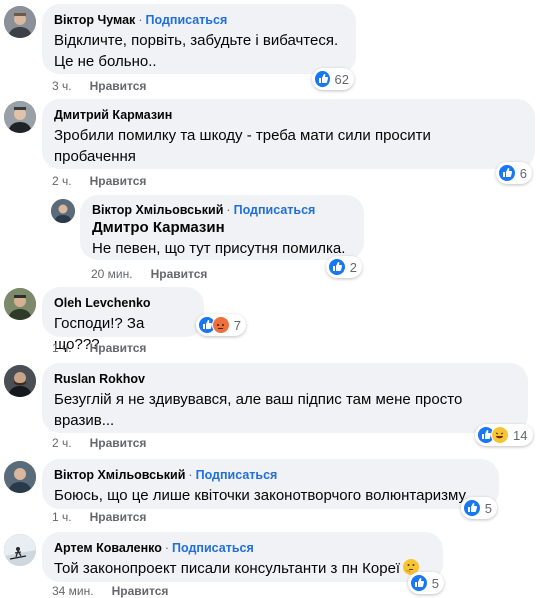 The image size is (554, 598). I want to click on comment-header: Артем Коваленко · Подписаться, so click(242, 548).